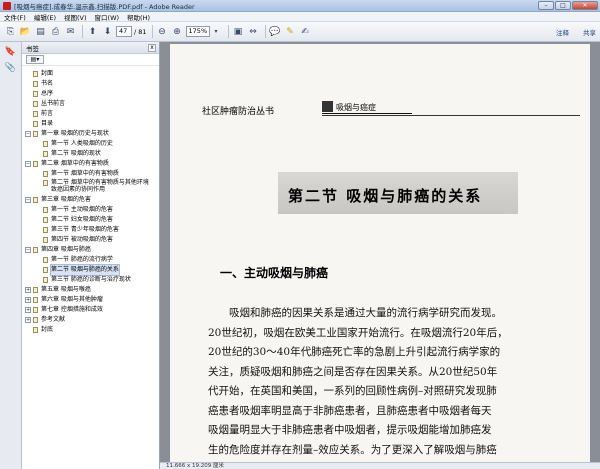  I want to click on bookmark-item: − 第二章 烟草中的有害物质, so click(90, 164).